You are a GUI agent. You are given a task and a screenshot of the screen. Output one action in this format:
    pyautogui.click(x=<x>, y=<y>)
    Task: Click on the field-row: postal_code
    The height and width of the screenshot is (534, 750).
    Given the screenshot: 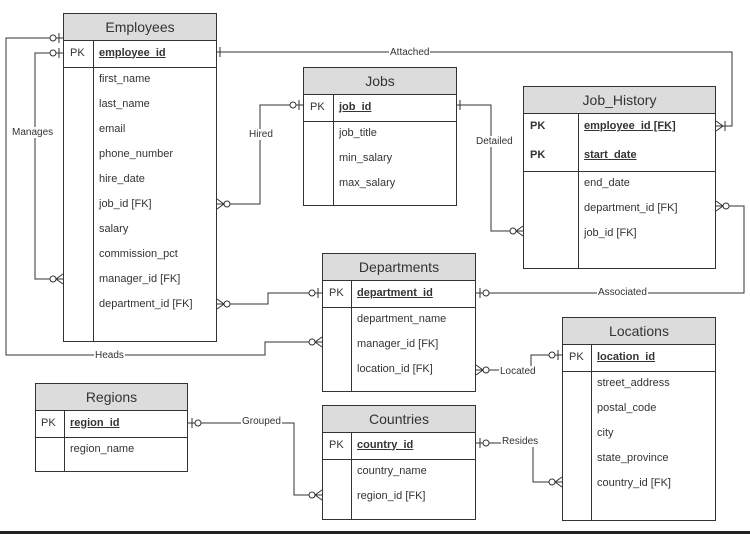 What is the action you would take?
    pyautogui.click(x=626, y=408)
    